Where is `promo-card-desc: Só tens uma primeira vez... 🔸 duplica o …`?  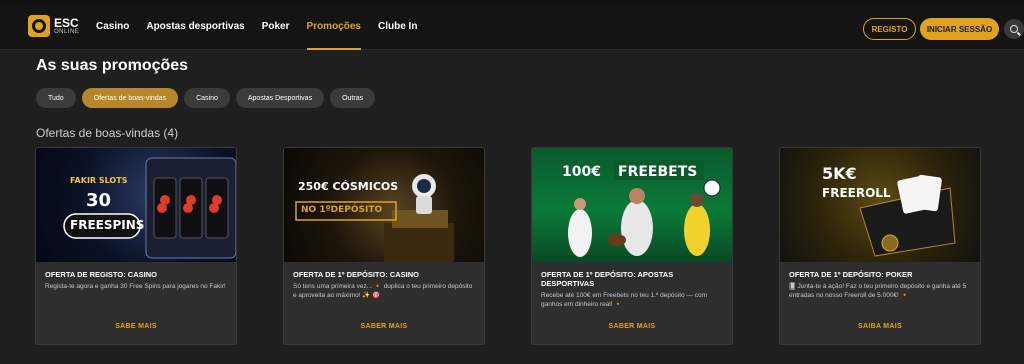
promo-card-desc: Só tens uma primeira vez... 🔸 duplica o … is located at coordinates (383, 291).